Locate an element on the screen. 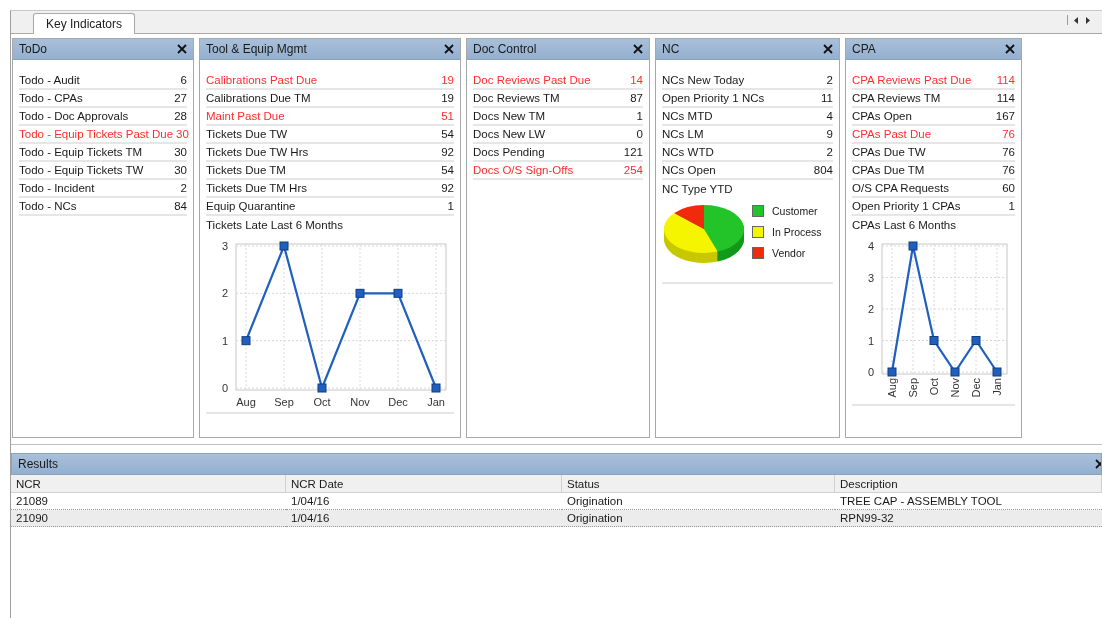  indicator-row: Docs Pending 121 is located at coordinates (558, 153).